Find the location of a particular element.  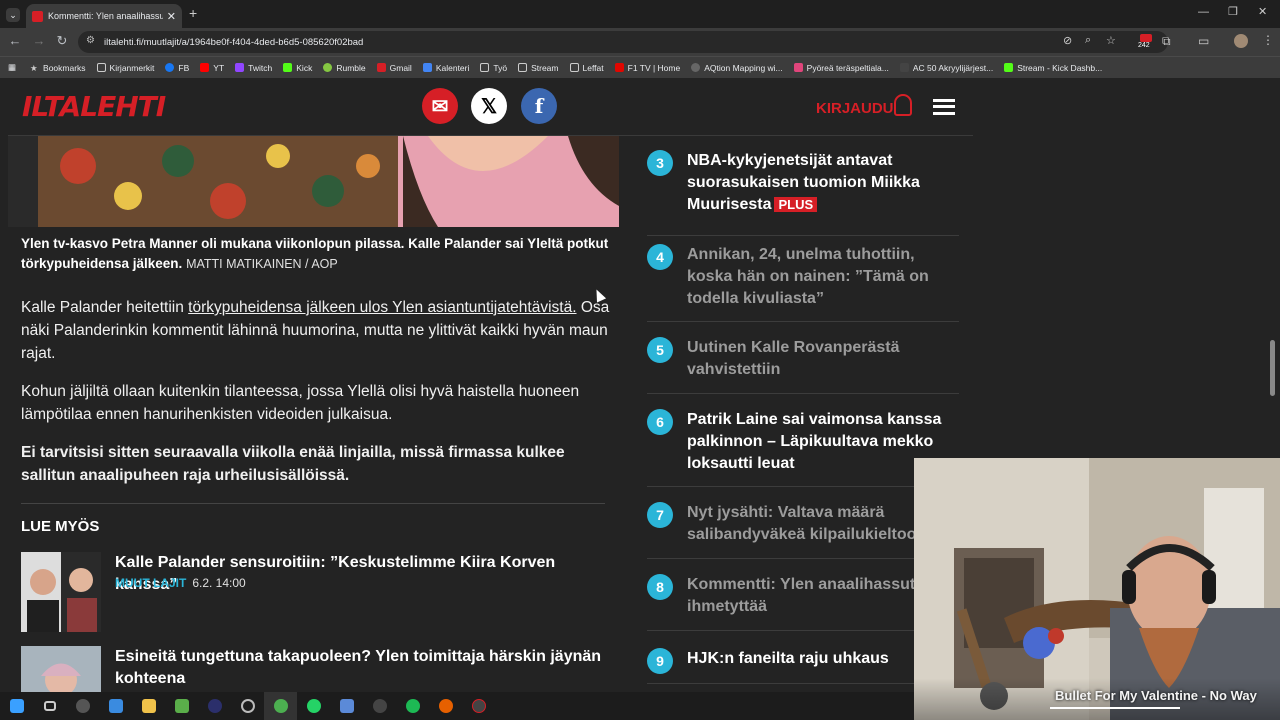

obs-icon is located at coordinates (214, 706).